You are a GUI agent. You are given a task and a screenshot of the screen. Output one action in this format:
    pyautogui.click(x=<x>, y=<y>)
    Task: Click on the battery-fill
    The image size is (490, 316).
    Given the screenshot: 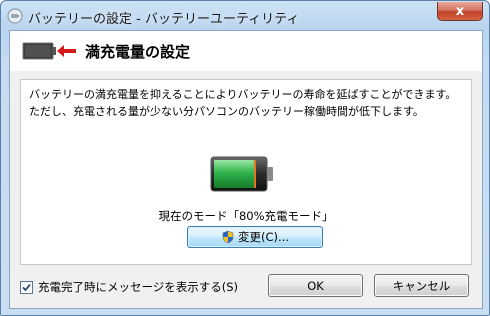 What is the action you would take?
    pyautogui.click(x=234, y=174)
    